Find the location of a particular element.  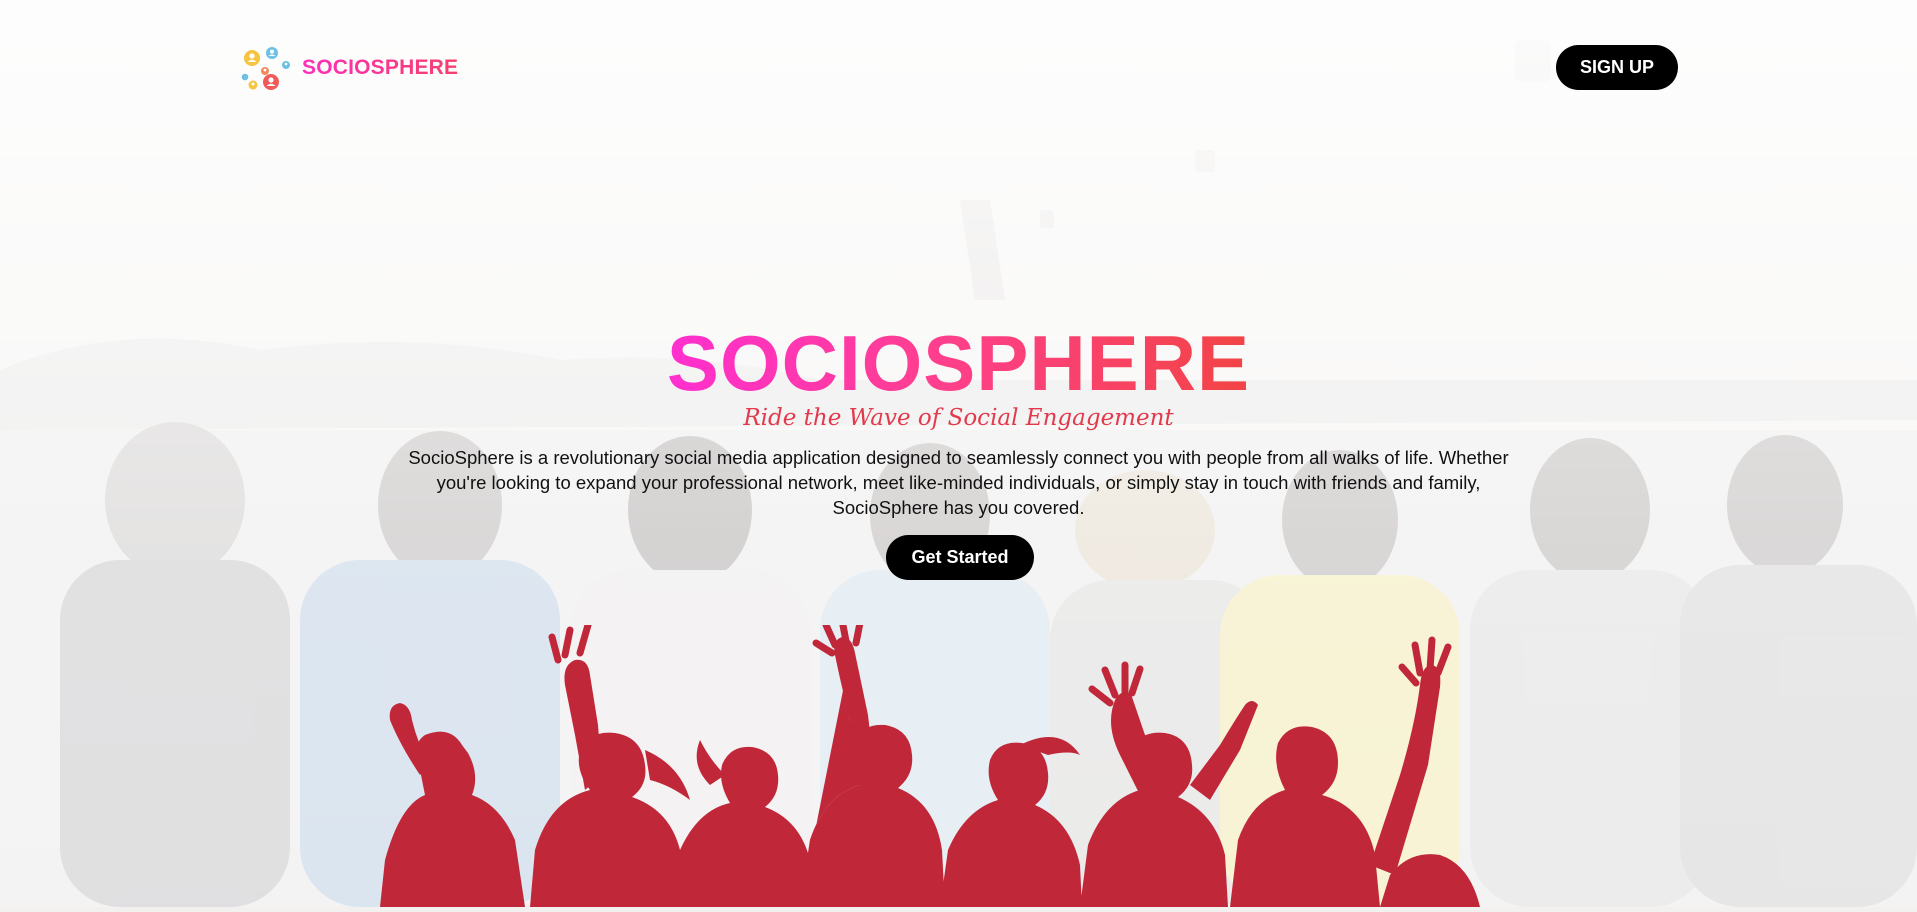

hero-title: SOCIOSPHERE is located at coordinates (958, 363).